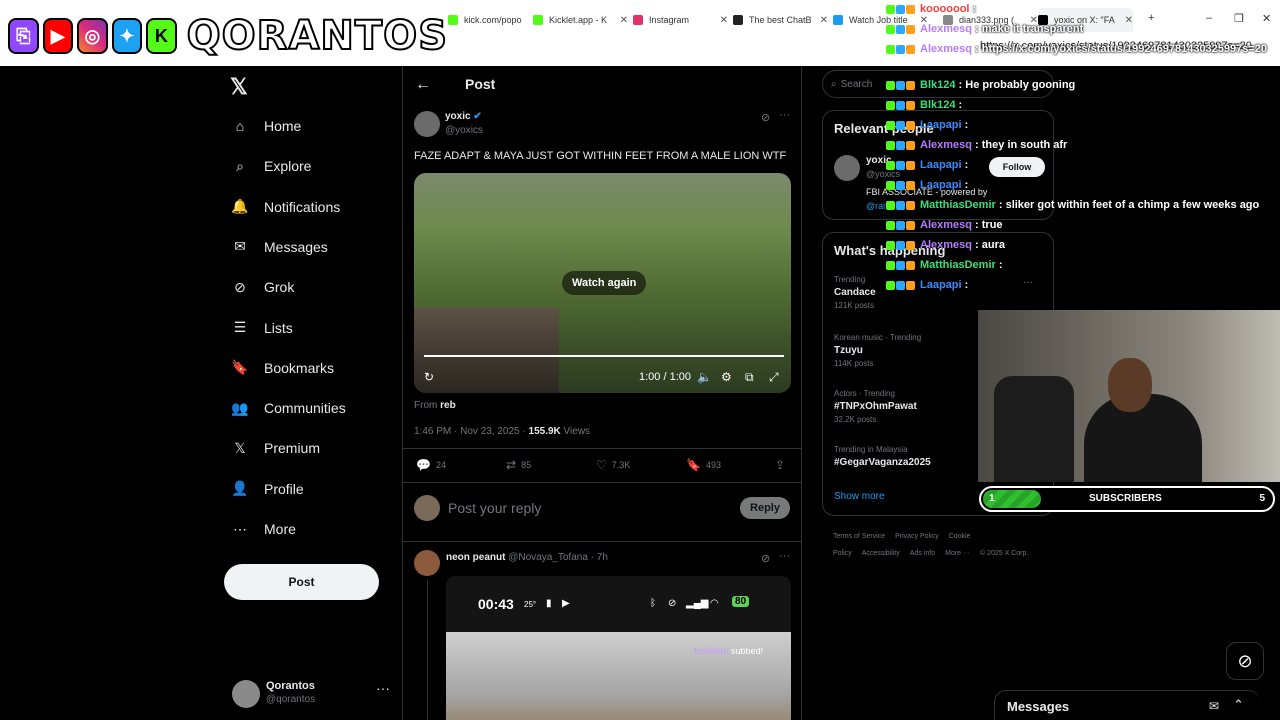 The height and width of the screenshot is (720, 1280). What do you see at coordinates (301, 582) in the screenshot?
I see `post-button: Post` at bounding box center [301, 582].